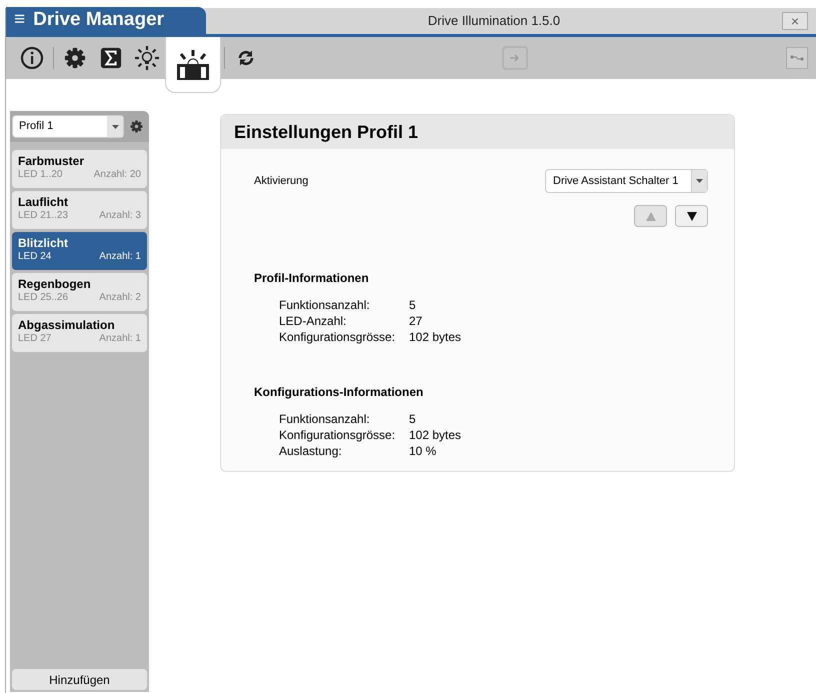  Describe the element at coordinates (651, 216) in the screenshot. I see `triangle-up-icon` at that location.